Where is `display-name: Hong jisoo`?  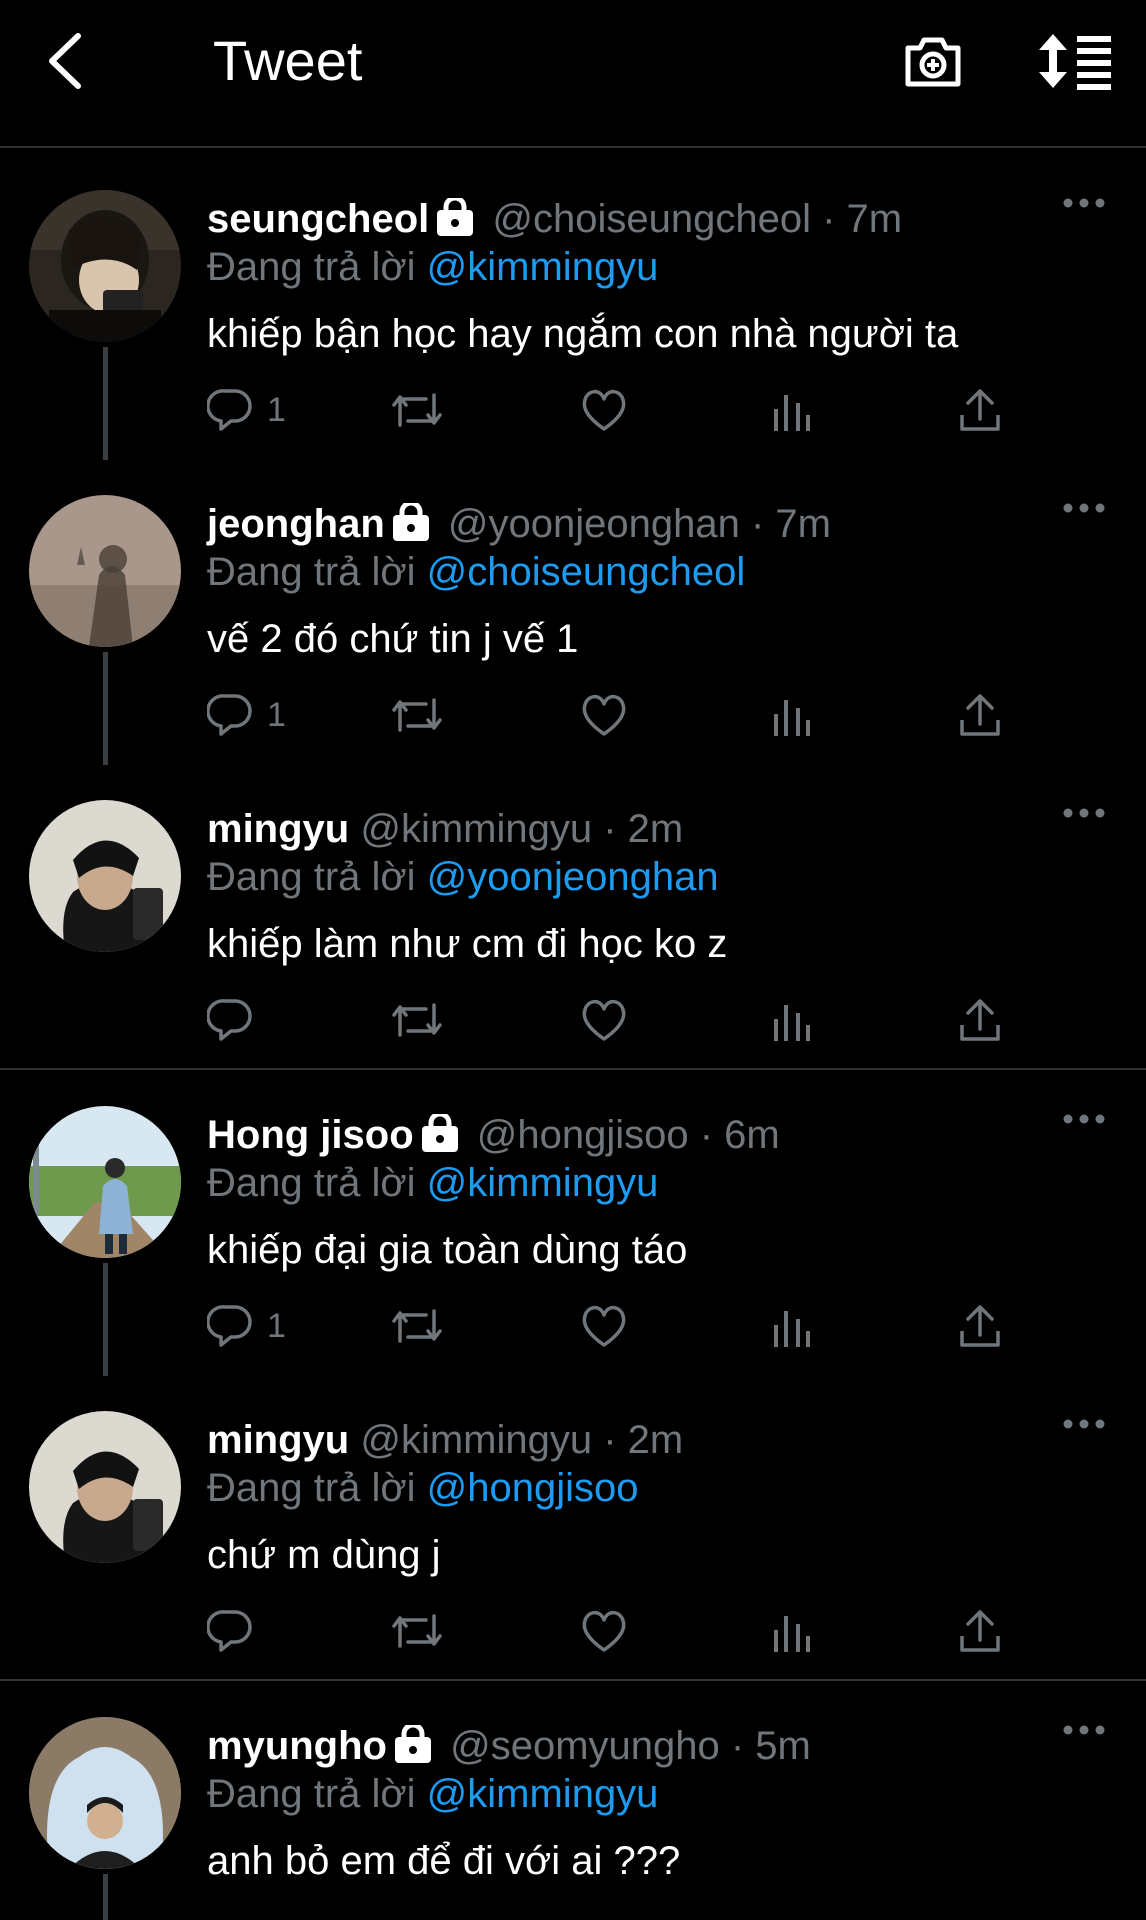 display-name: Hong jisoo is located at coordinates (310, 1135).